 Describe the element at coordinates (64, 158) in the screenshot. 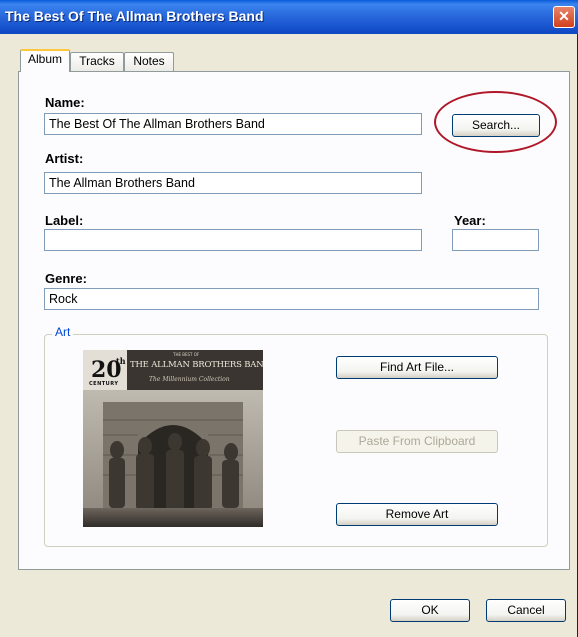

I see `artist-label: Artist:` at that location.